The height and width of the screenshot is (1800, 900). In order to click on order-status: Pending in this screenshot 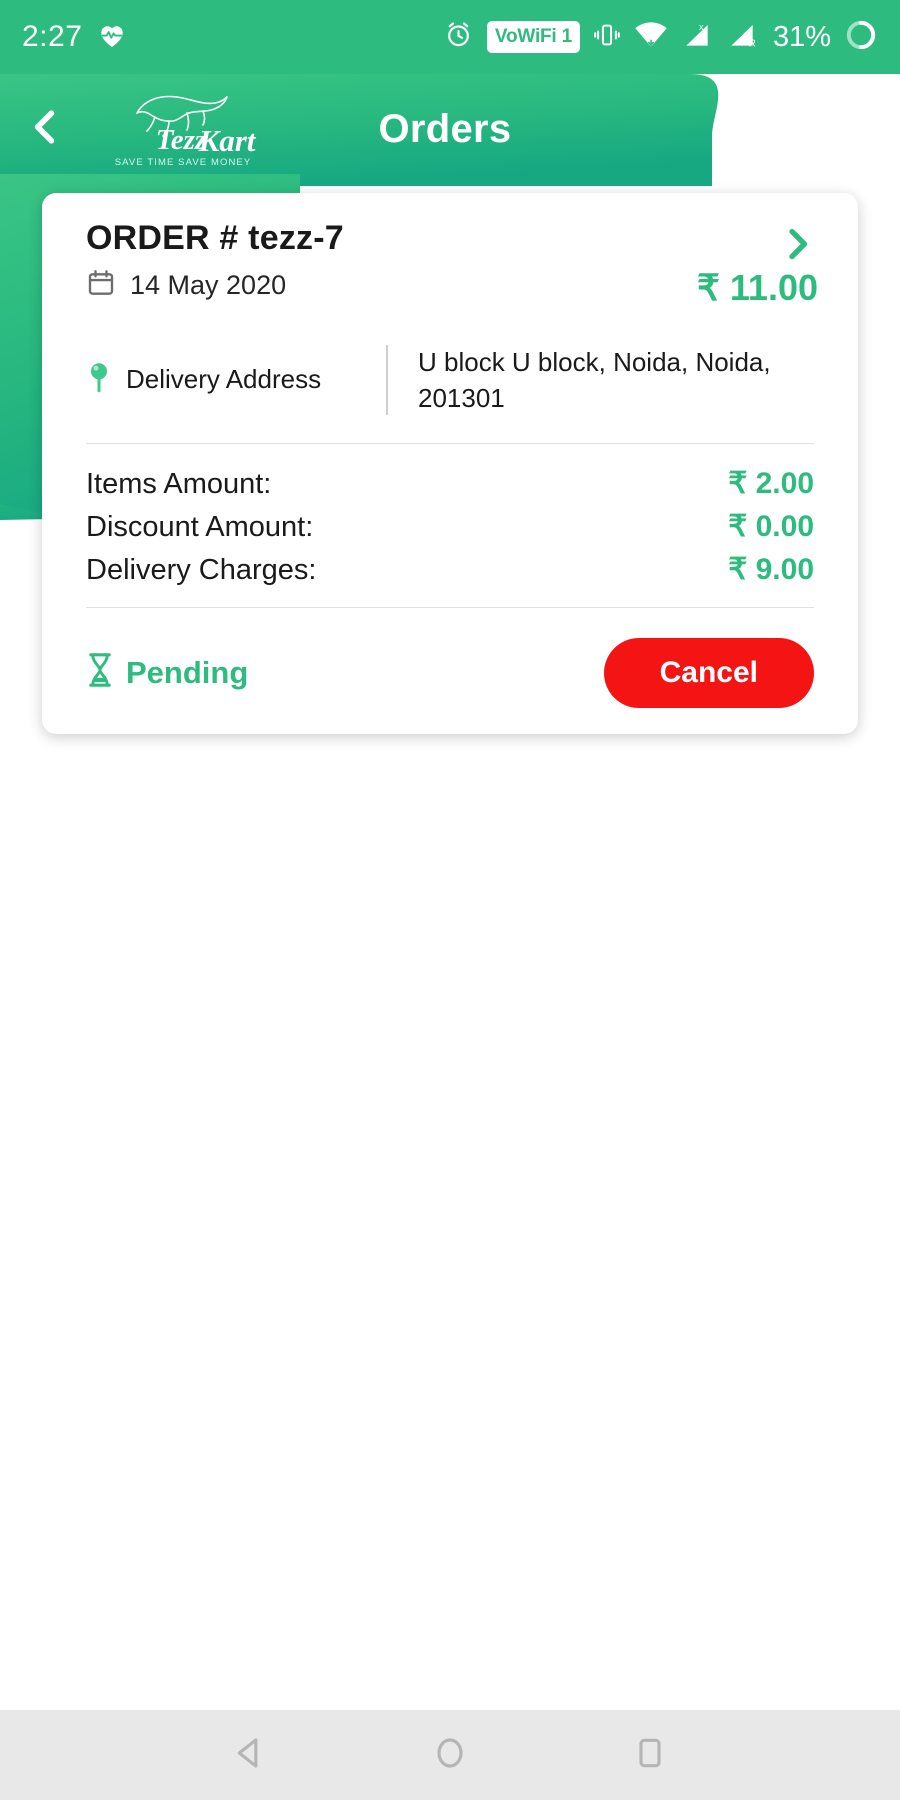, I will do `click(167, 672)`.